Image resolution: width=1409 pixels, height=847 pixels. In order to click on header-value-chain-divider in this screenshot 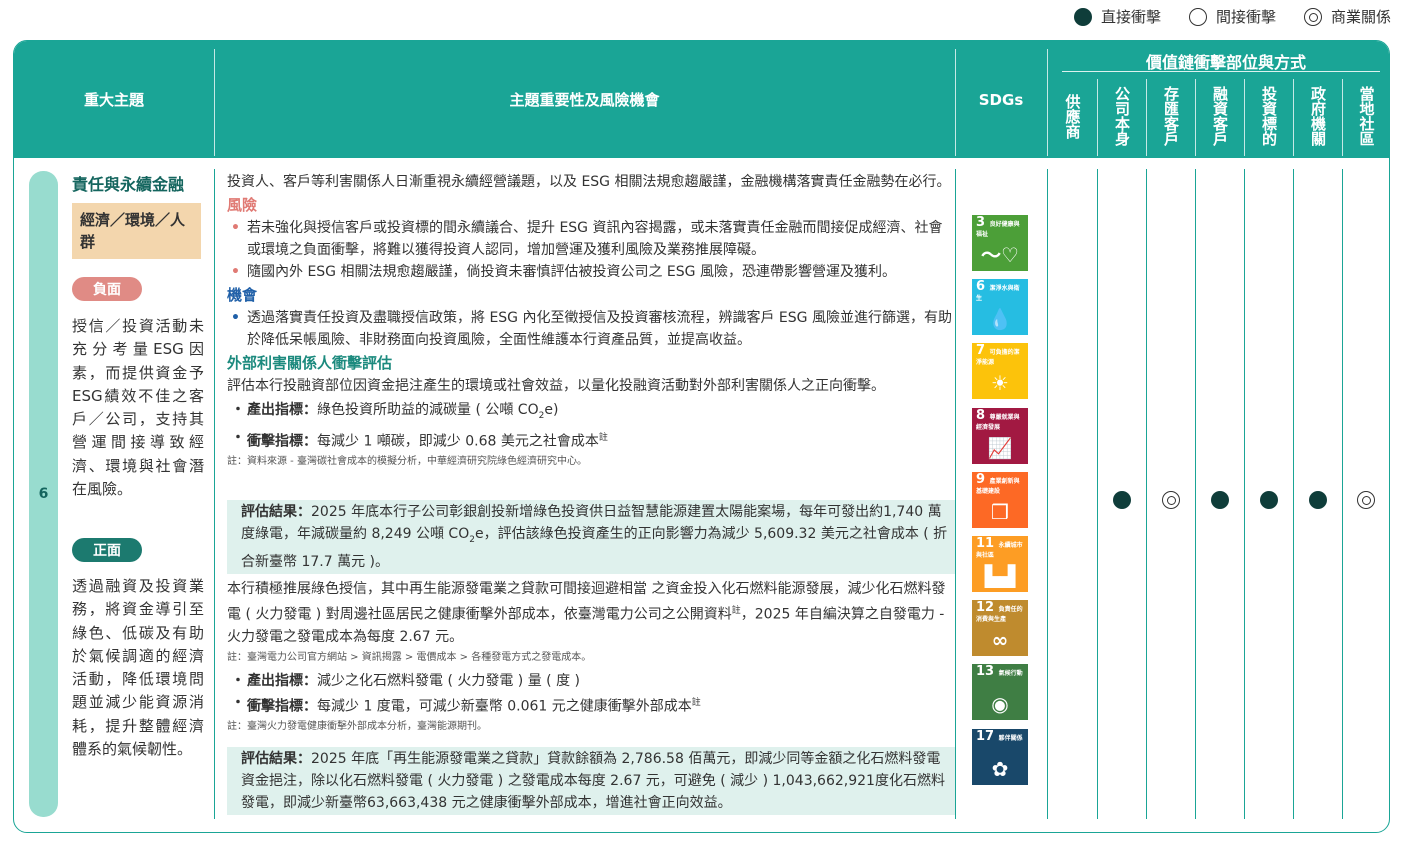, I will do `click(1221, 71)`.